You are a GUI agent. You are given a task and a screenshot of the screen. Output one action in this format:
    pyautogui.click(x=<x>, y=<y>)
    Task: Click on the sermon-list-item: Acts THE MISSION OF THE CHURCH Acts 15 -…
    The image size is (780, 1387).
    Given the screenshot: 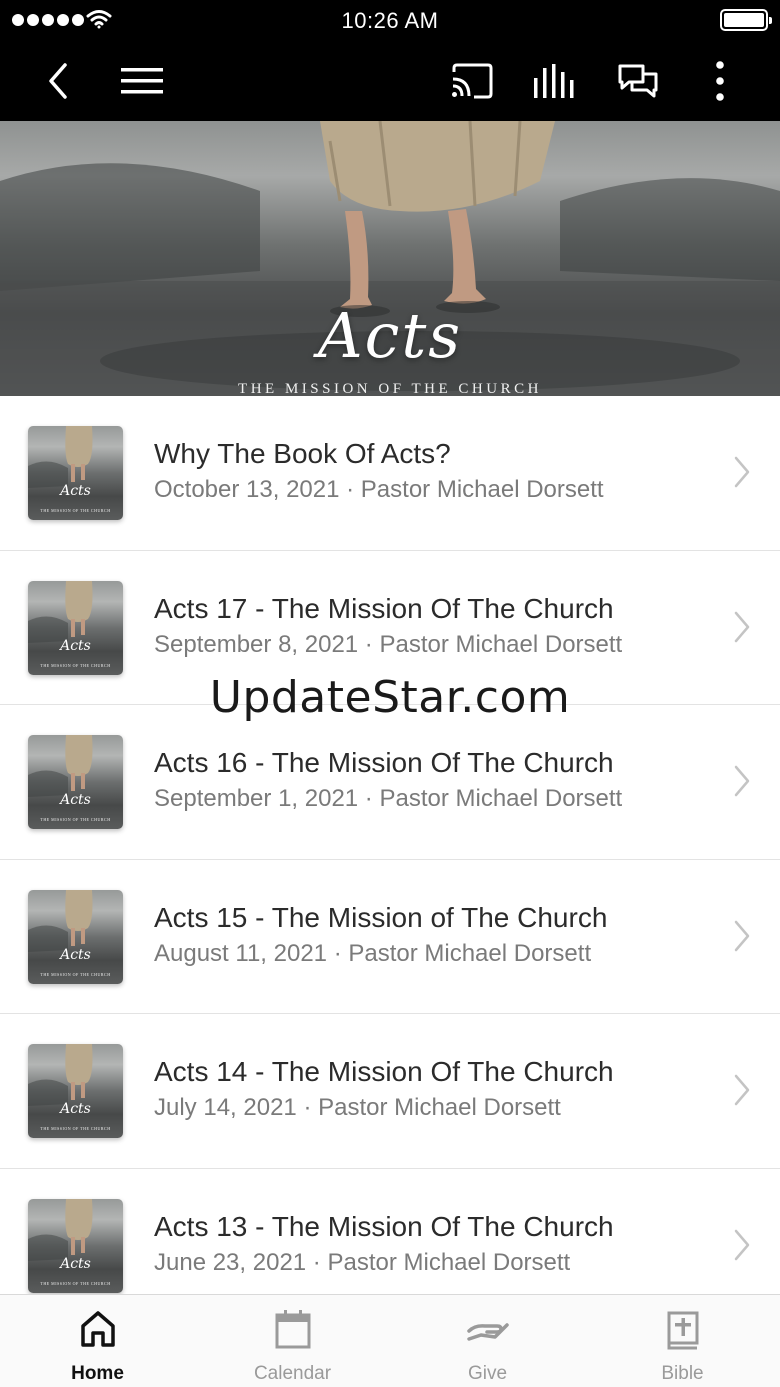 What is the action you would take?
    pyautogui.click(x=390, y=936)
    